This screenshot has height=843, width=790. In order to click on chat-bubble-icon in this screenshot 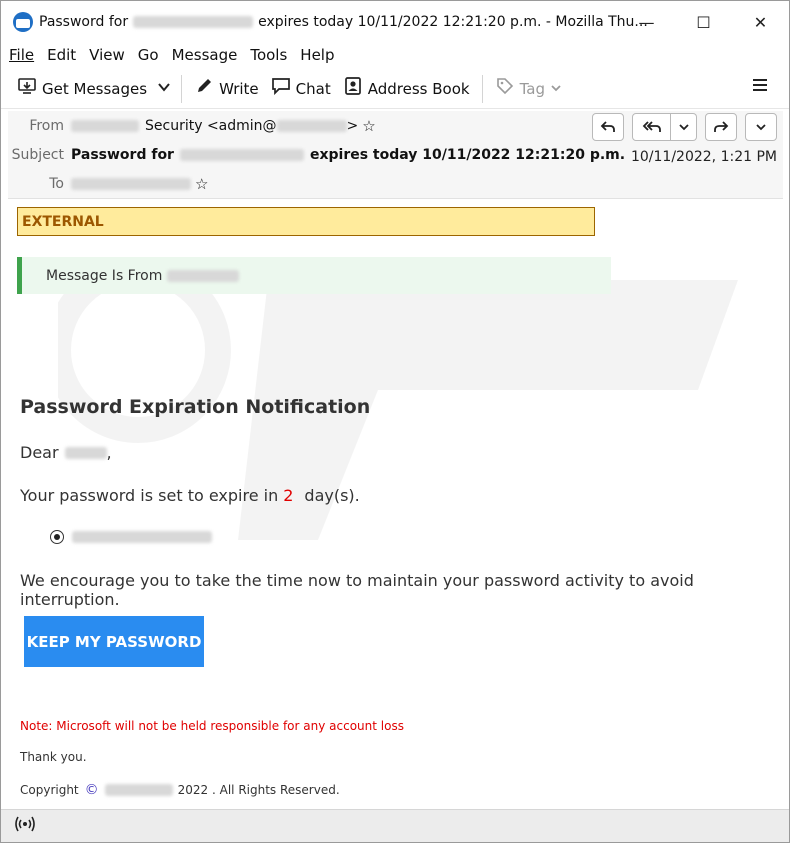, I will do `click(281, 88)`.